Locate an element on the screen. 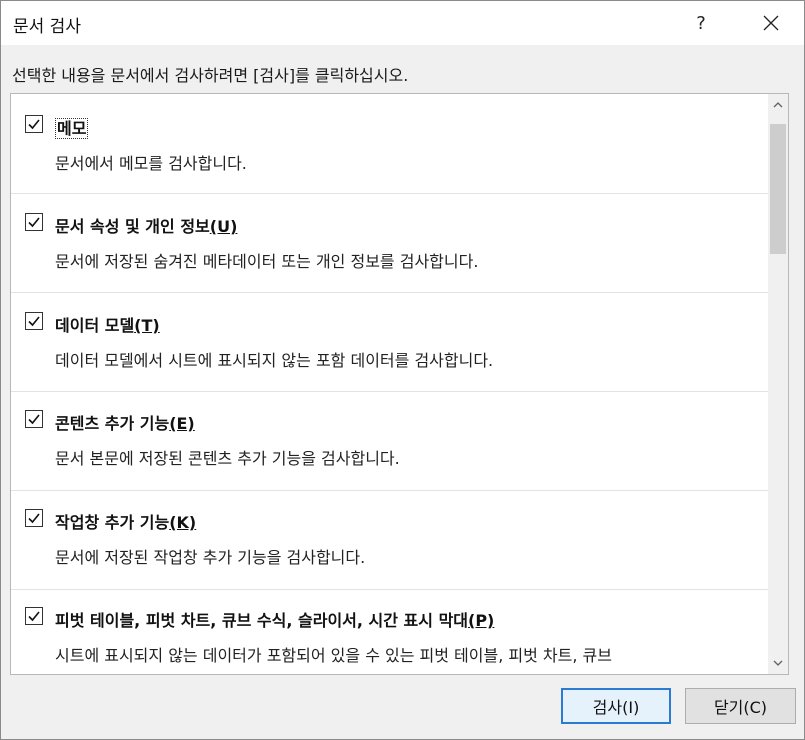 This screenshot has width=805, height=740. scroll-down-button is located at coordinates (778, 663).